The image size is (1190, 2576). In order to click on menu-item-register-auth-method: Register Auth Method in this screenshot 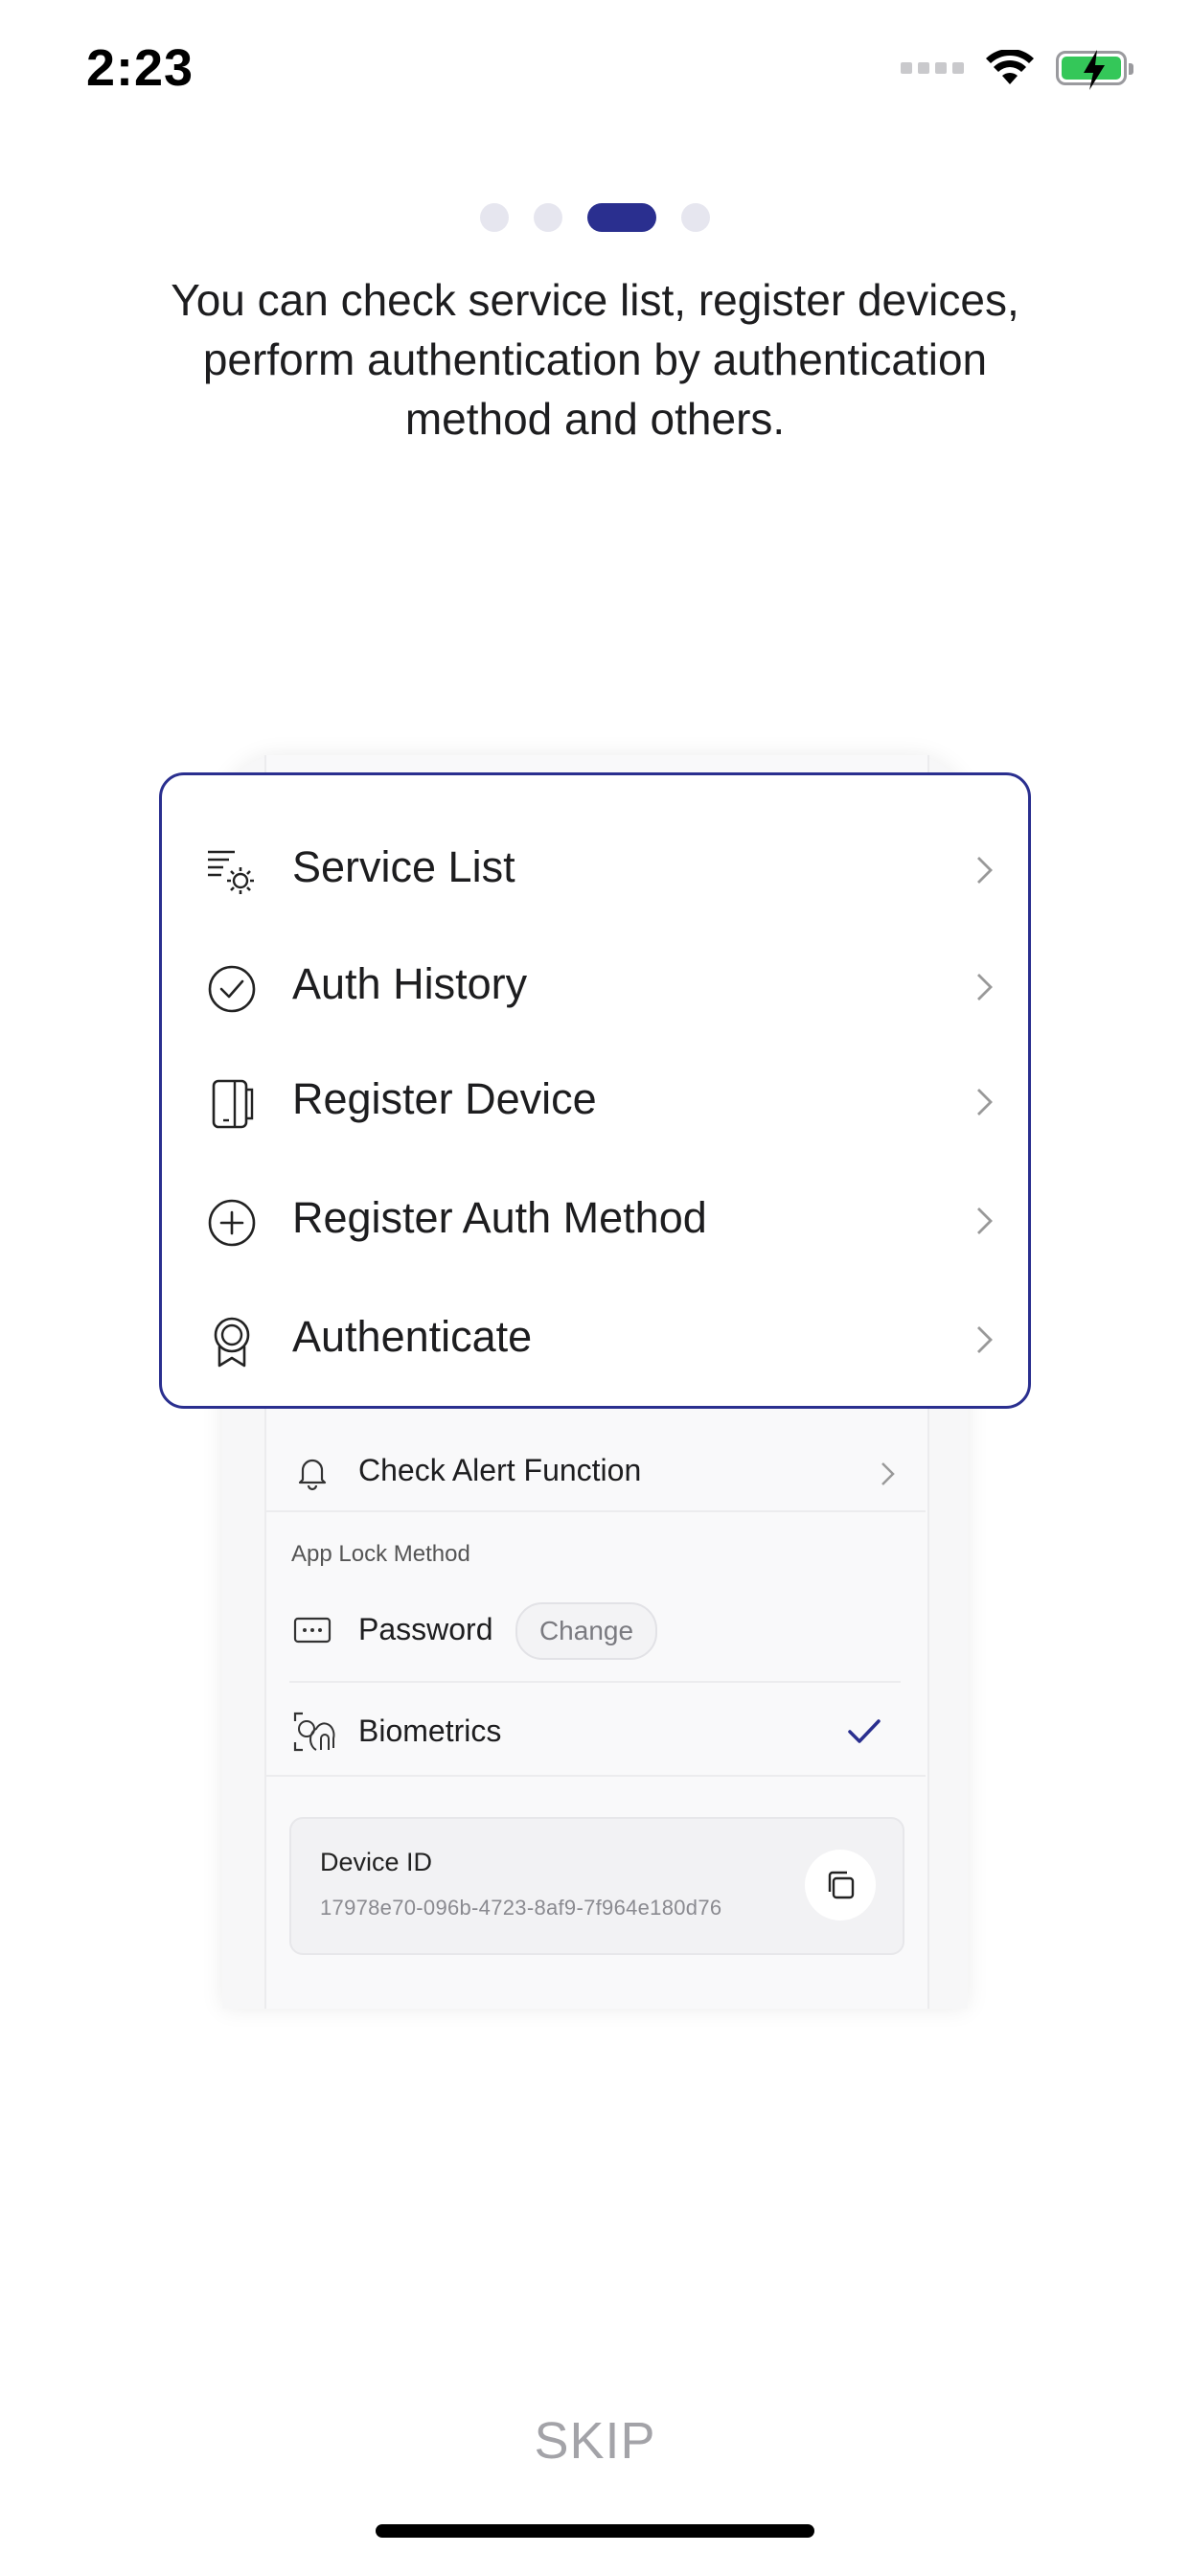, I will do `click(595, 1220)`.